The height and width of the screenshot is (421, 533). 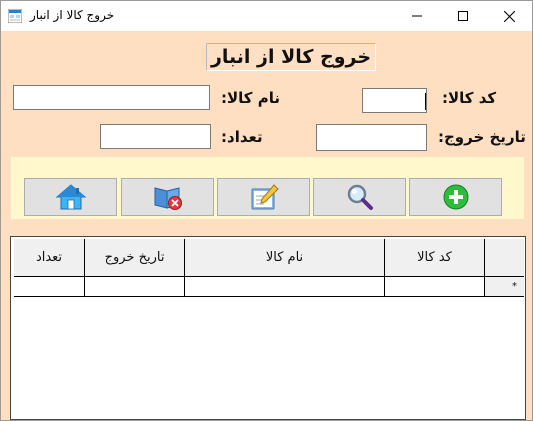 I want to click on new-row-marker: *, so click(x=504, y=287).